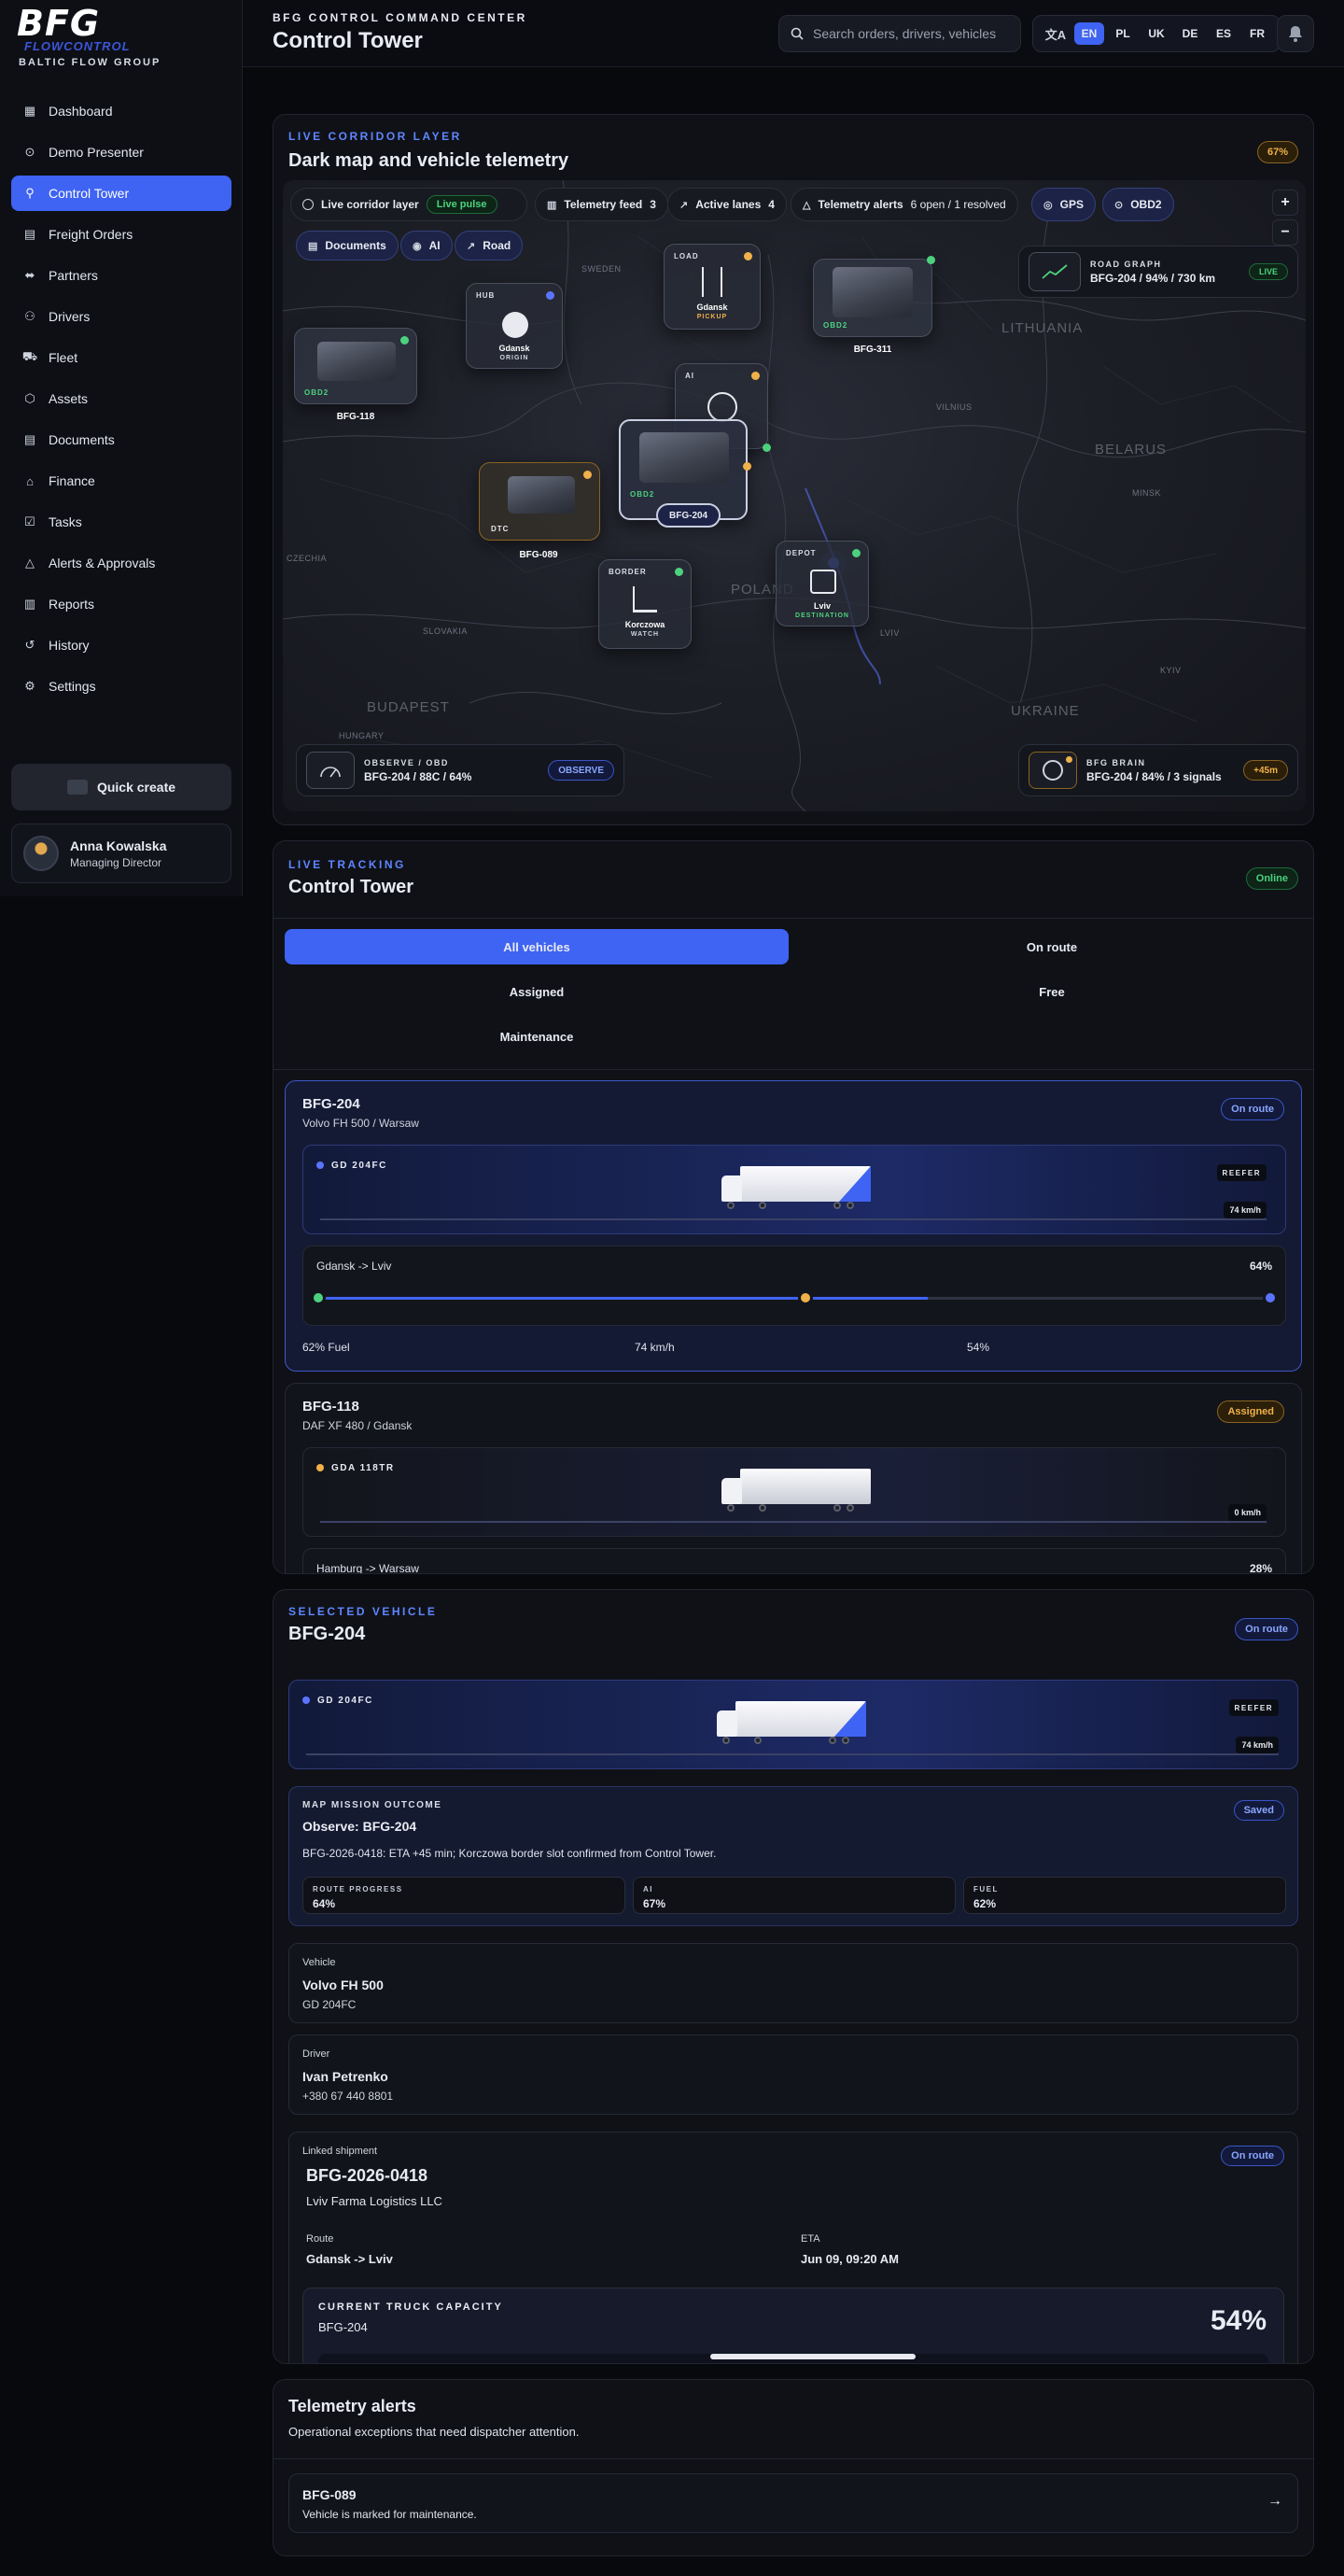  What do you see at coordinates (121, 316) in the screenshot?
I see `sidebar-item-drivers: ⚇ Drivers` at bounding box center [121, 316].